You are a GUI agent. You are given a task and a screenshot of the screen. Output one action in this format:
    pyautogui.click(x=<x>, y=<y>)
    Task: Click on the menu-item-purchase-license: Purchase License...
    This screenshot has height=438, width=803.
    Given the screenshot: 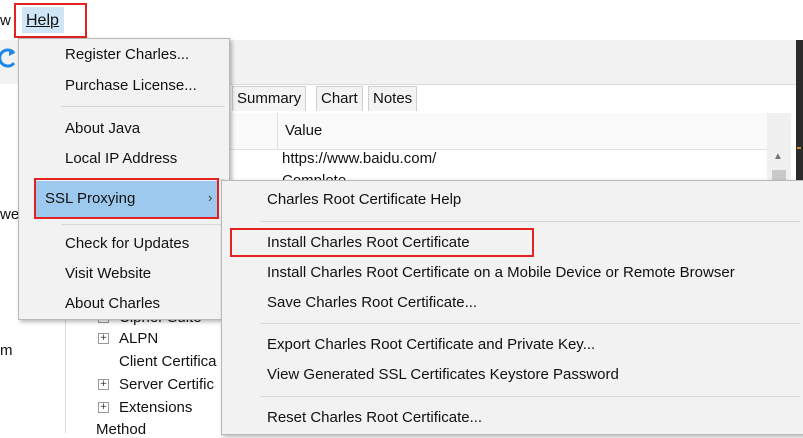 What is the action you would take?
    pyautogui.click(x=131, y=85)
    